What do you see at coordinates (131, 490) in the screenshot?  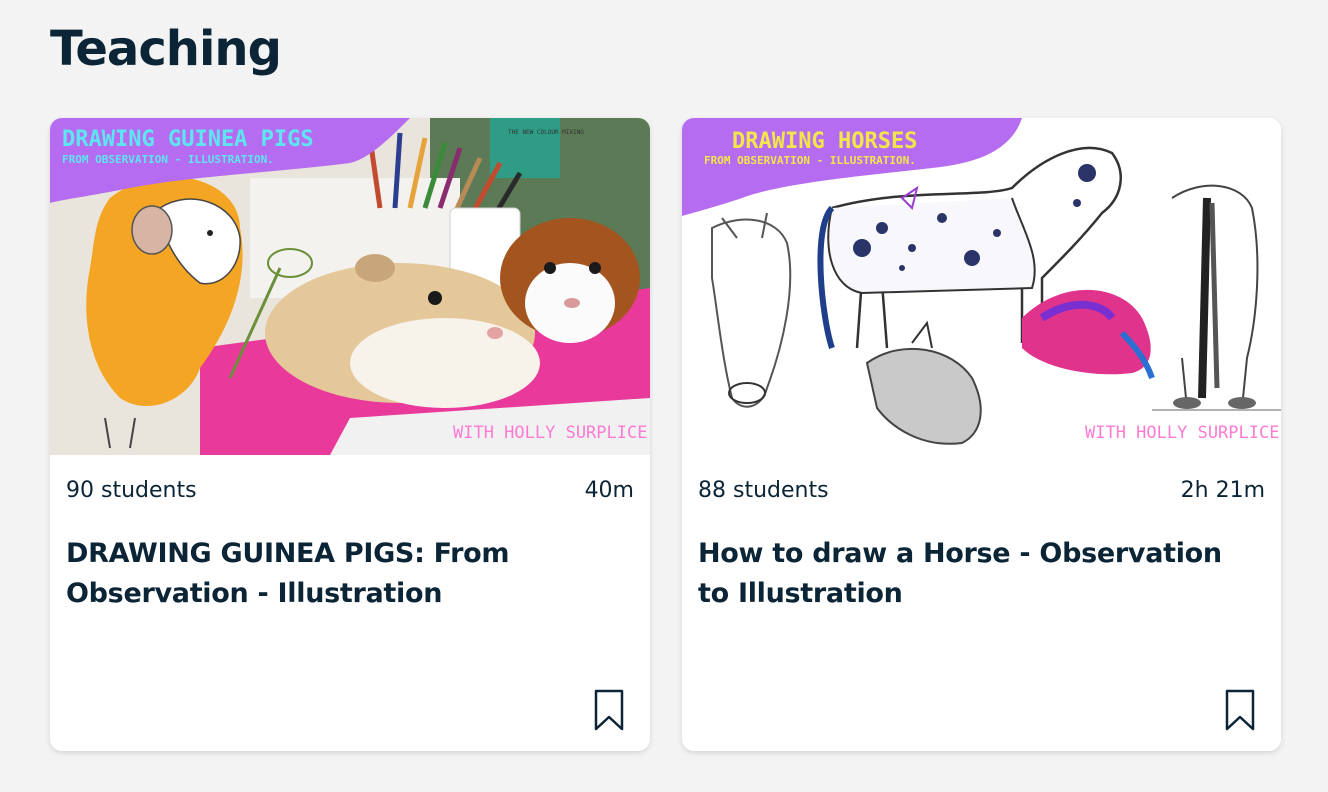 I see `student-count: 90 students` at bounding box center [131, 490].